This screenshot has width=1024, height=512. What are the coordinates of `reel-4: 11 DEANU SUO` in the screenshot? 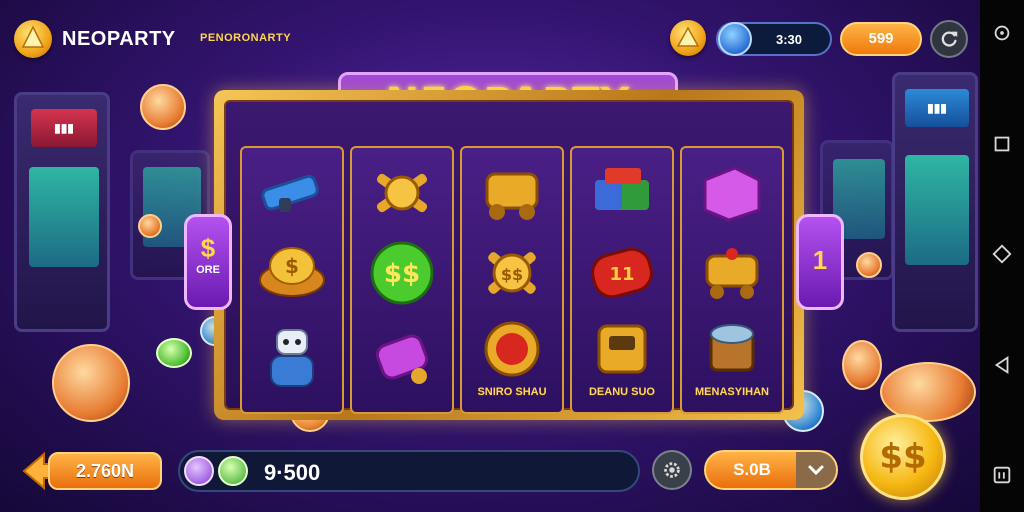 It's located at (622, 280).